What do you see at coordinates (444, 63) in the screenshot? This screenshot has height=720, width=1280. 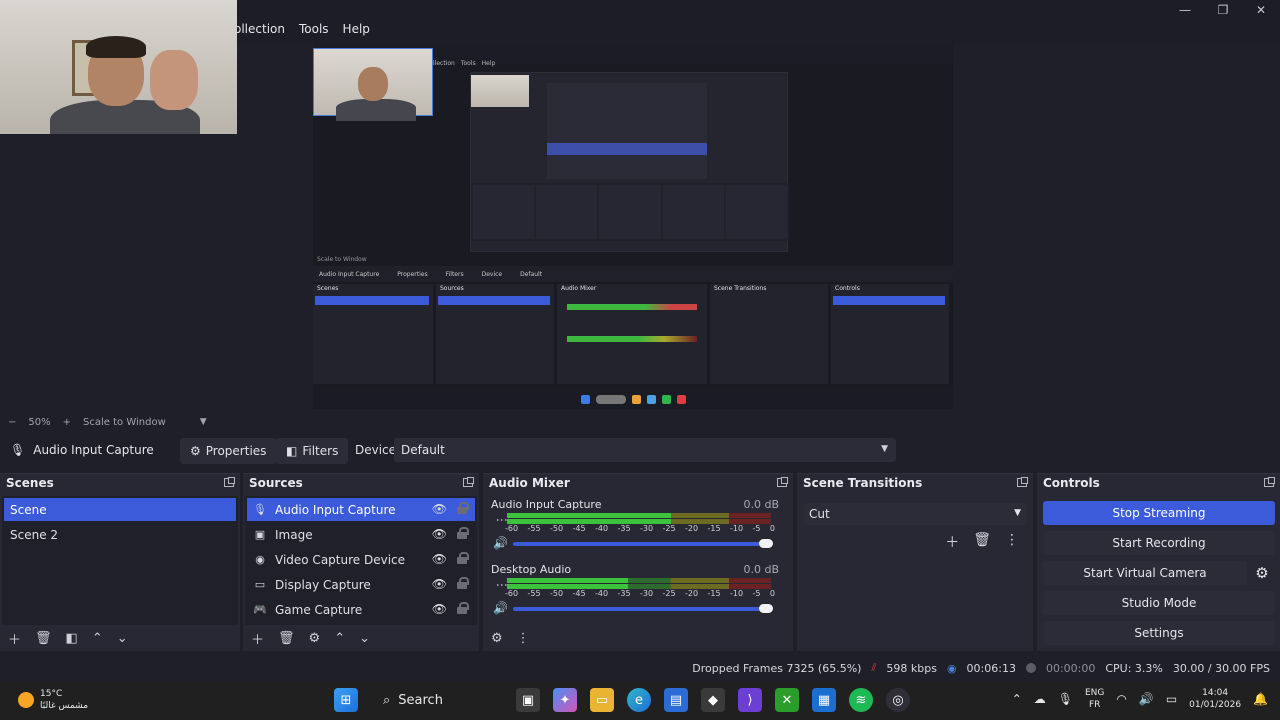 I see `preview-menu-item: llection` at bounding box center [444, 63].